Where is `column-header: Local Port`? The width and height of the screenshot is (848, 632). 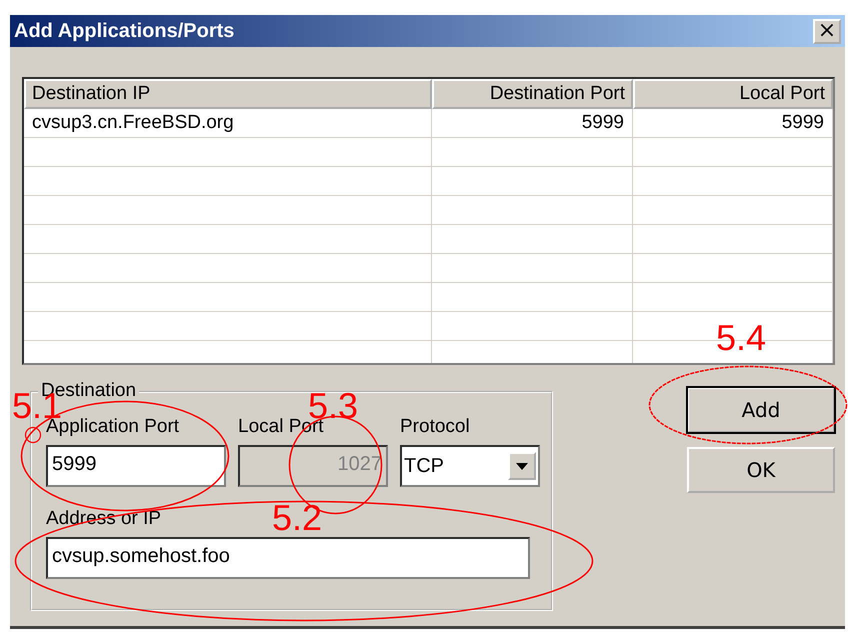
column-header: Local Port is located at coordinates (733, 94).